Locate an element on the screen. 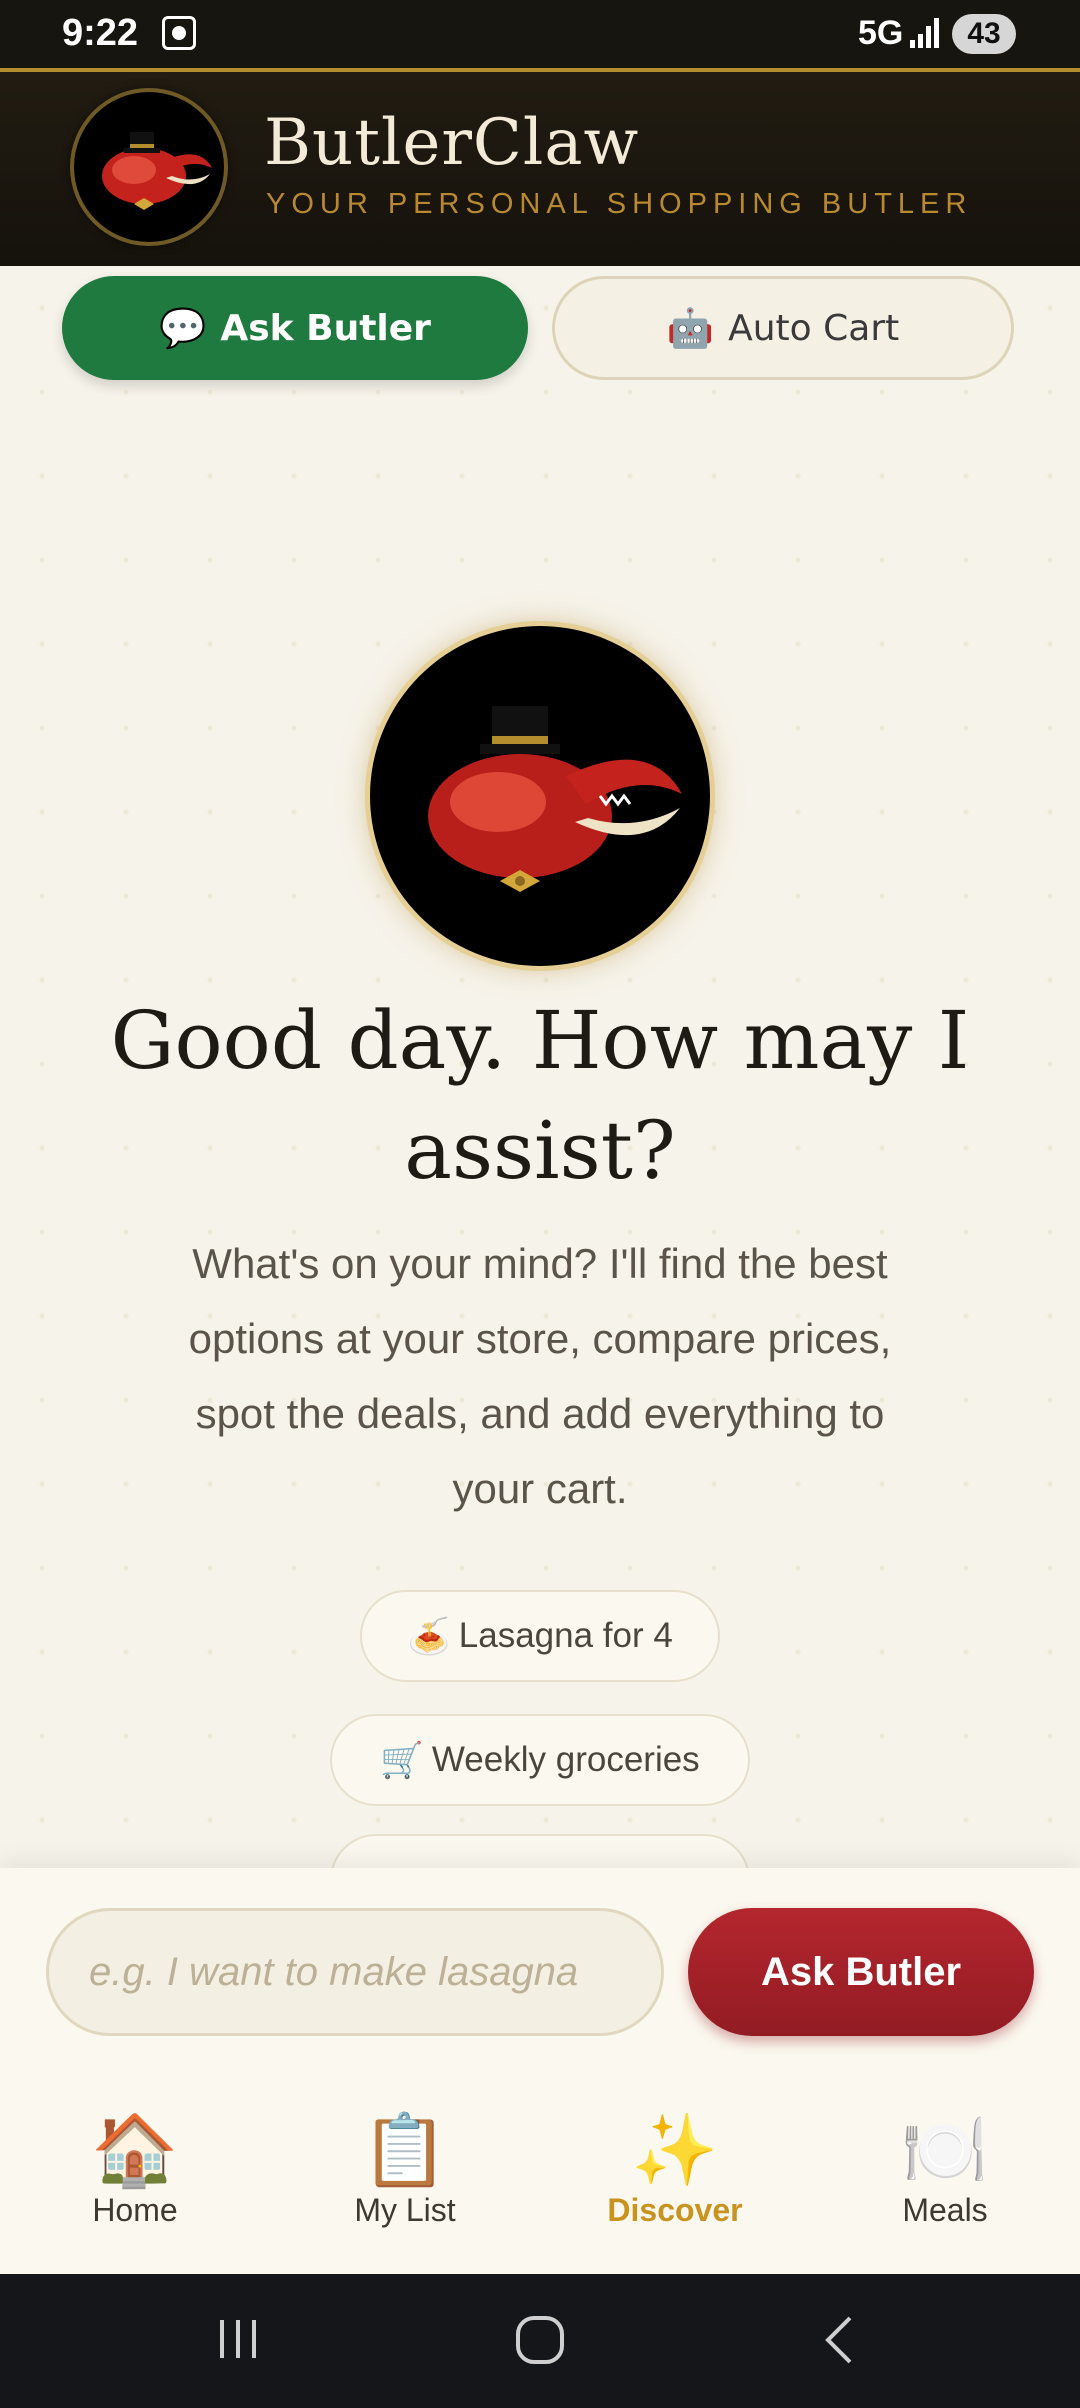 The height and width of the screenshot is (2408, 1080). tab-auto-cart: 🤖 Auto Cart is located at coordinates (783, 328).